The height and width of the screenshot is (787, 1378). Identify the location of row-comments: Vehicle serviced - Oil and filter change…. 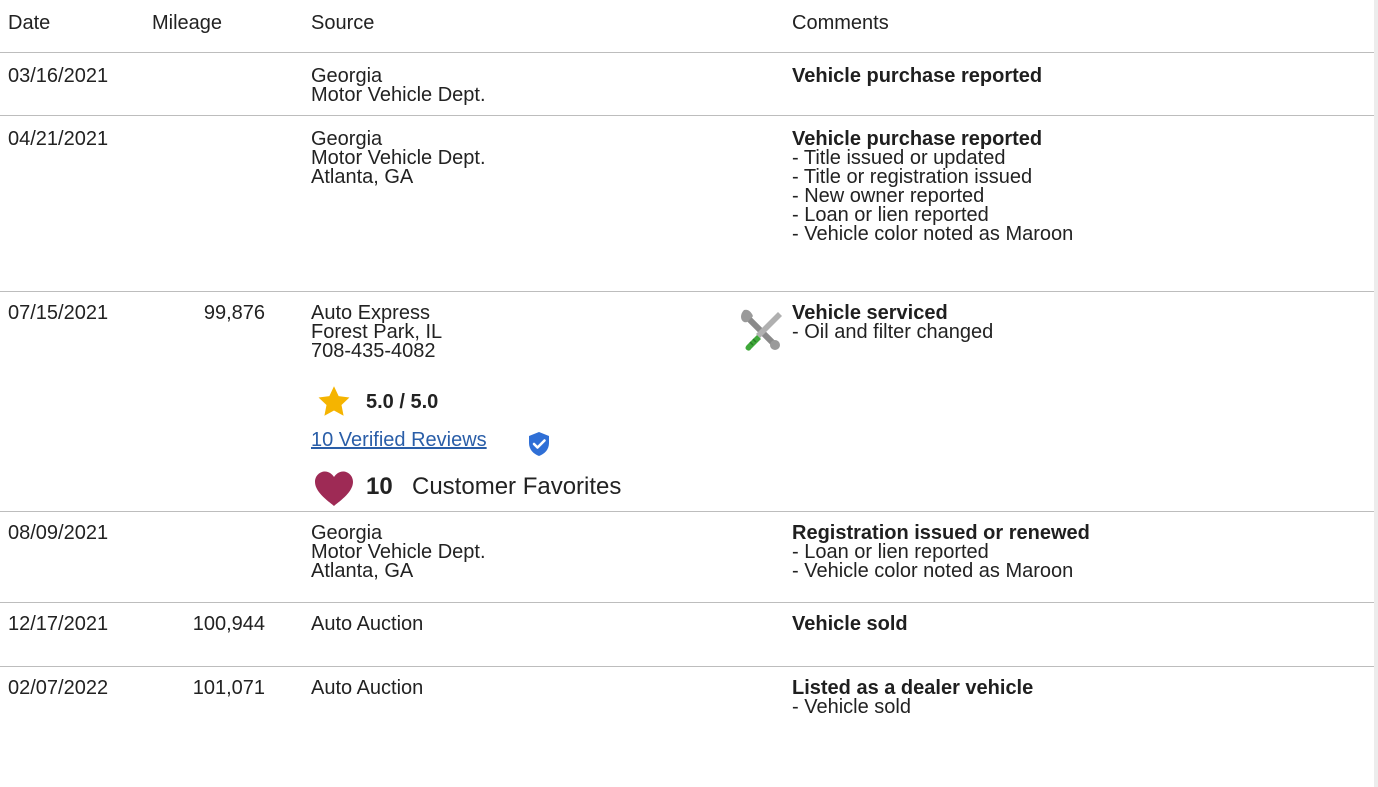
(893, 323).